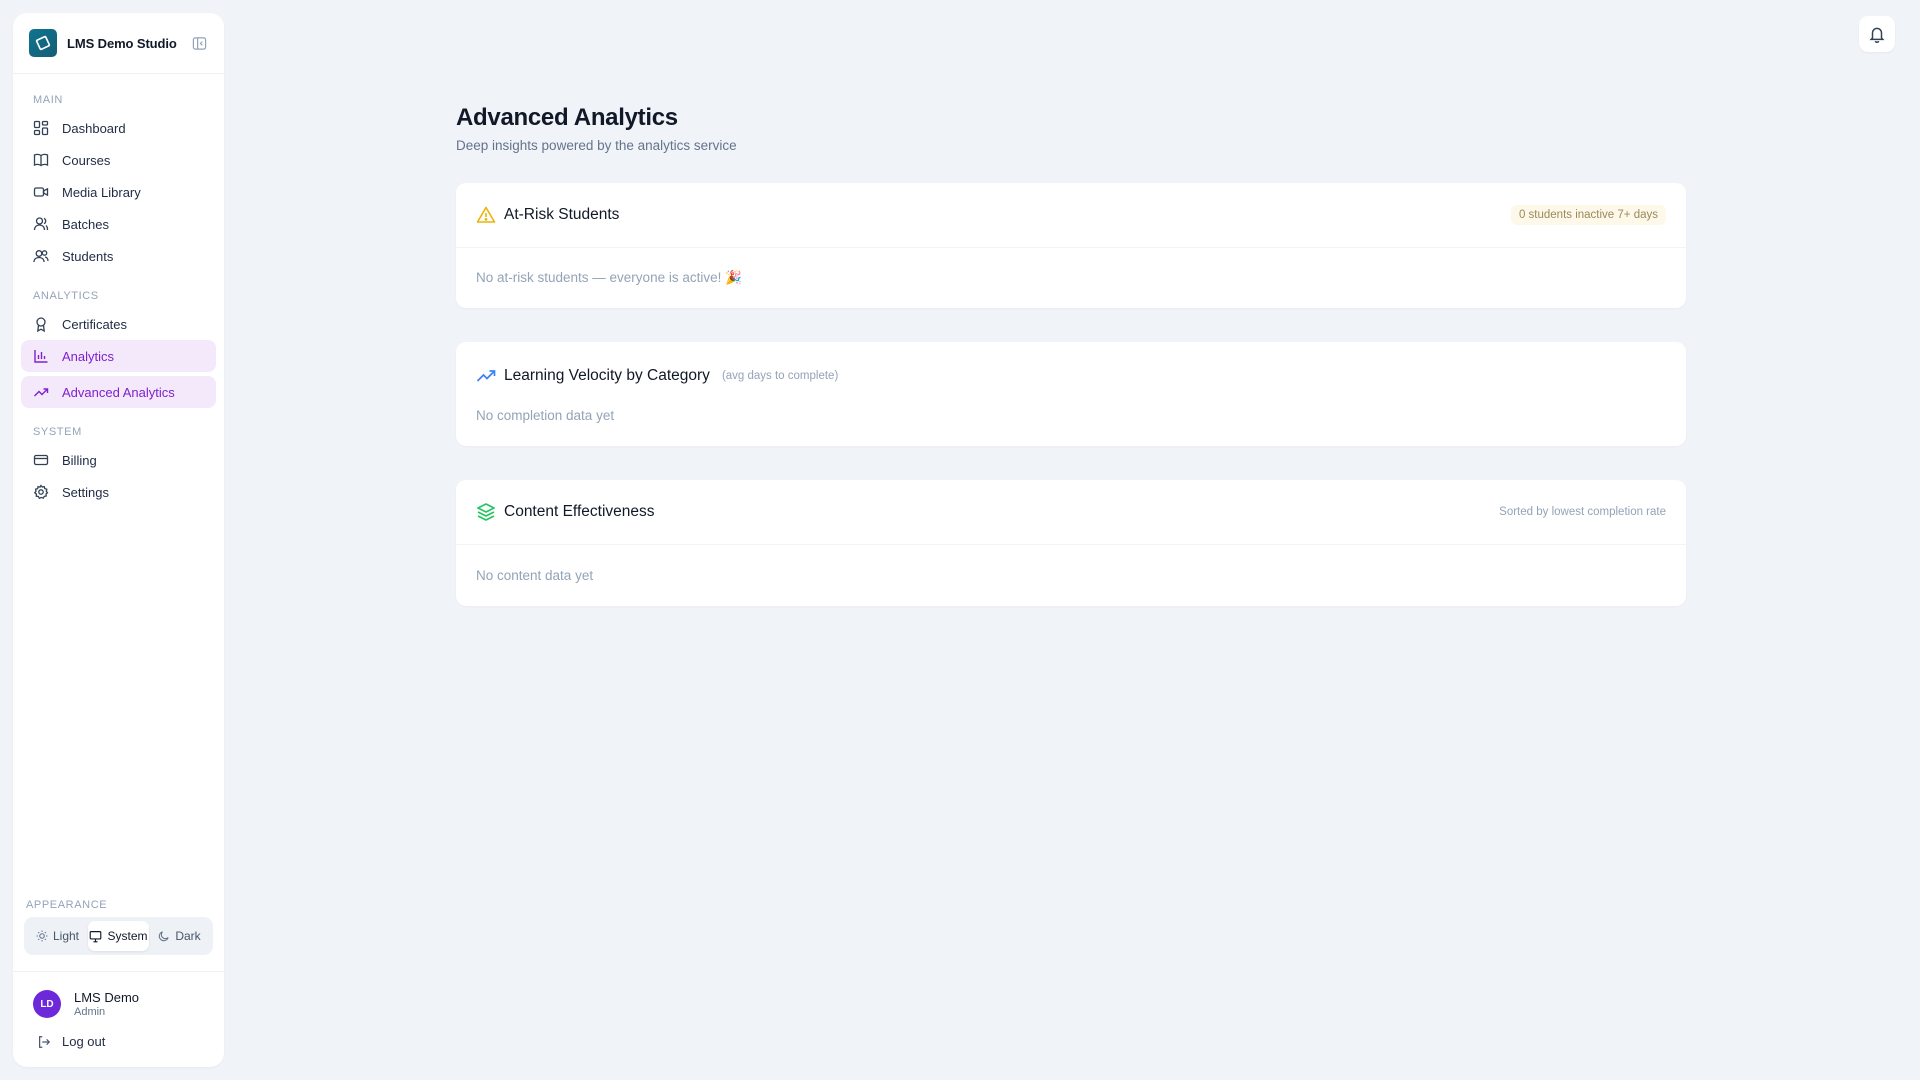  Describe the element at coordinates (122, 43) in the screenshot. I see `brand-name: LMS Demo Studio` at that location.